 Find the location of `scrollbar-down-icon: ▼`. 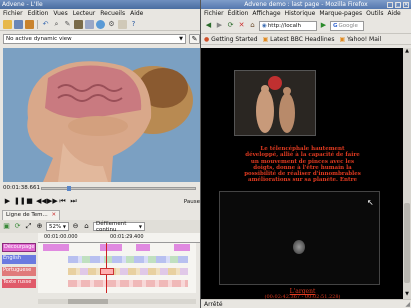

scrollbar-down-icon: ▼ is located at coordinates (407, 295).